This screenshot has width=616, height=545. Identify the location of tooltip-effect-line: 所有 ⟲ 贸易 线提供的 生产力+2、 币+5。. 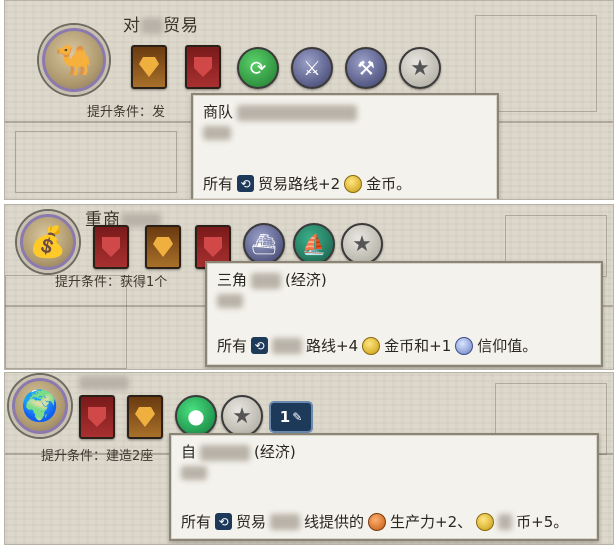
(375, 521).